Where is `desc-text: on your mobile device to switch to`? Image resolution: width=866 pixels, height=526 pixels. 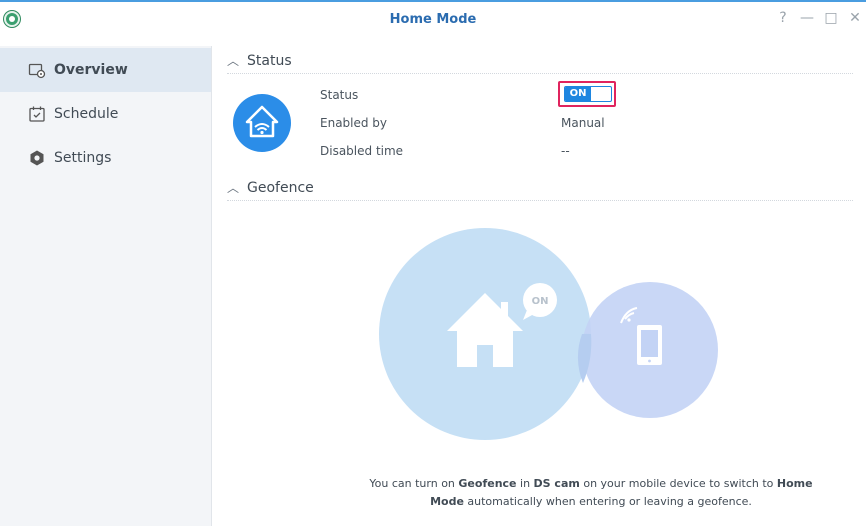 desc-text: on your mobile device to switch to is located at coordinates (678, 483).